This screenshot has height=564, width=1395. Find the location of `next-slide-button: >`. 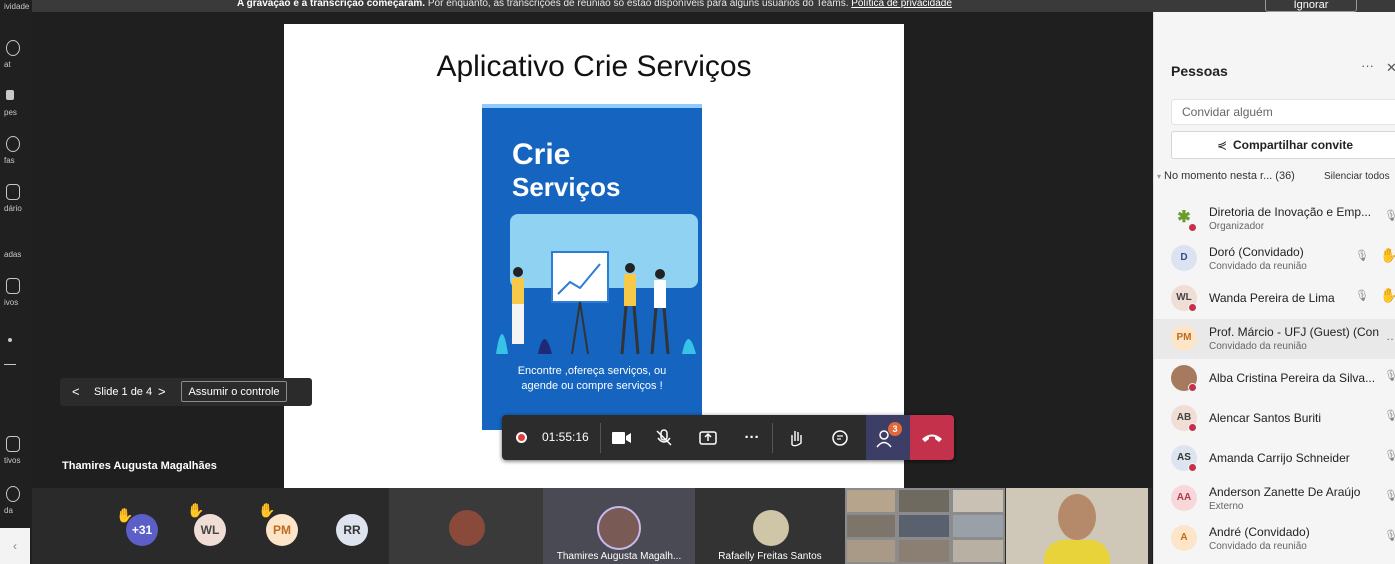

next-slide-button: > is located at coordinates (162, 391).